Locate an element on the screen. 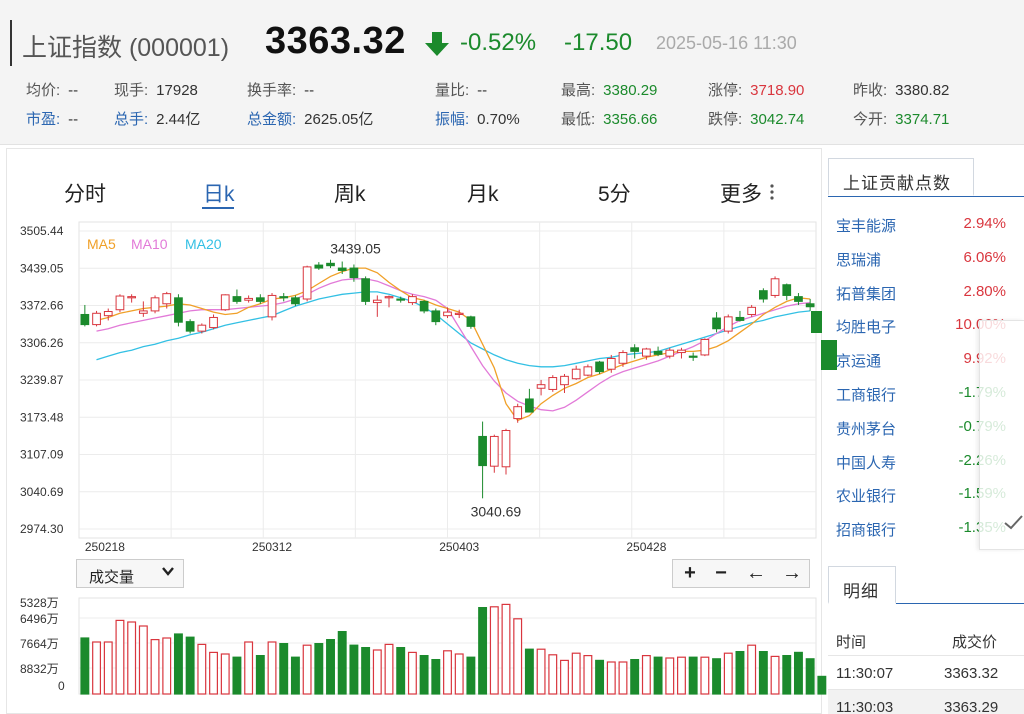  stock-name: 拓普集团 is located at coordinates (866, 294).